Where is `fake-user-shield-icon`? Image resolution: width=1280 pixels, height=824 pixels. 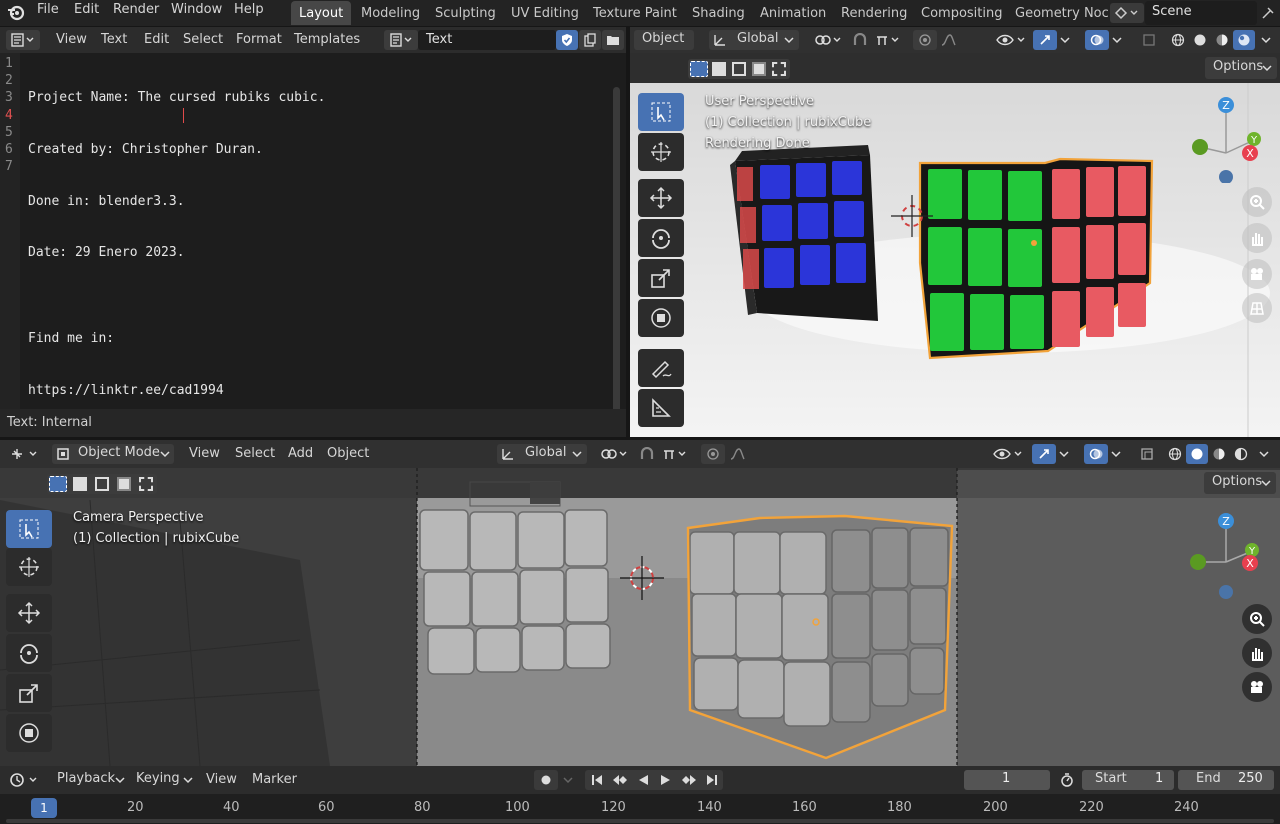
fake-user-shield-icon is located at coordinates (567, 40).